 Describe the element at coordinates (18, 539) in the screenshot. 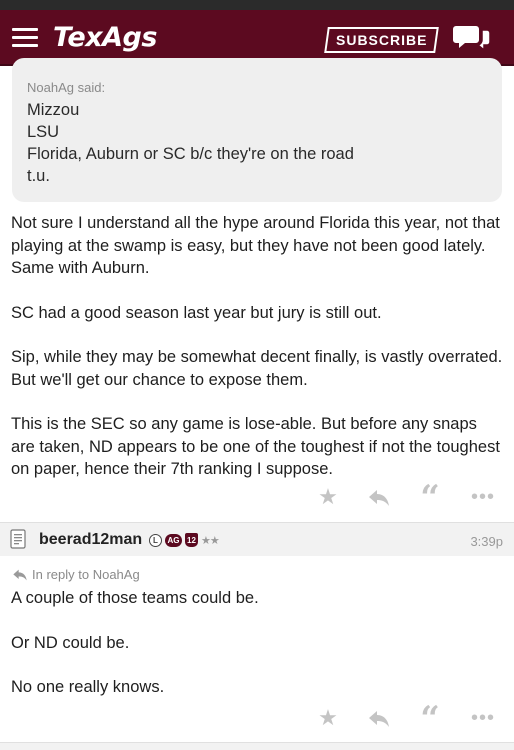

I see `document-icon` at that location.